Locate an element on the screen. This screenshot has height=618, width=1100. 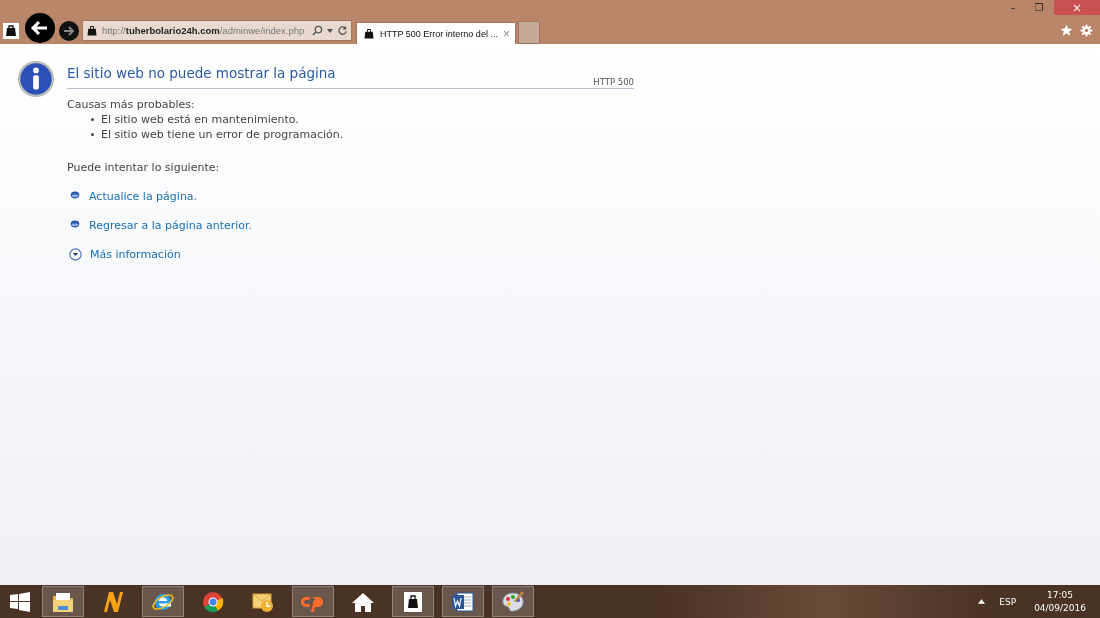
start-button is located at coordinates (20, 601).